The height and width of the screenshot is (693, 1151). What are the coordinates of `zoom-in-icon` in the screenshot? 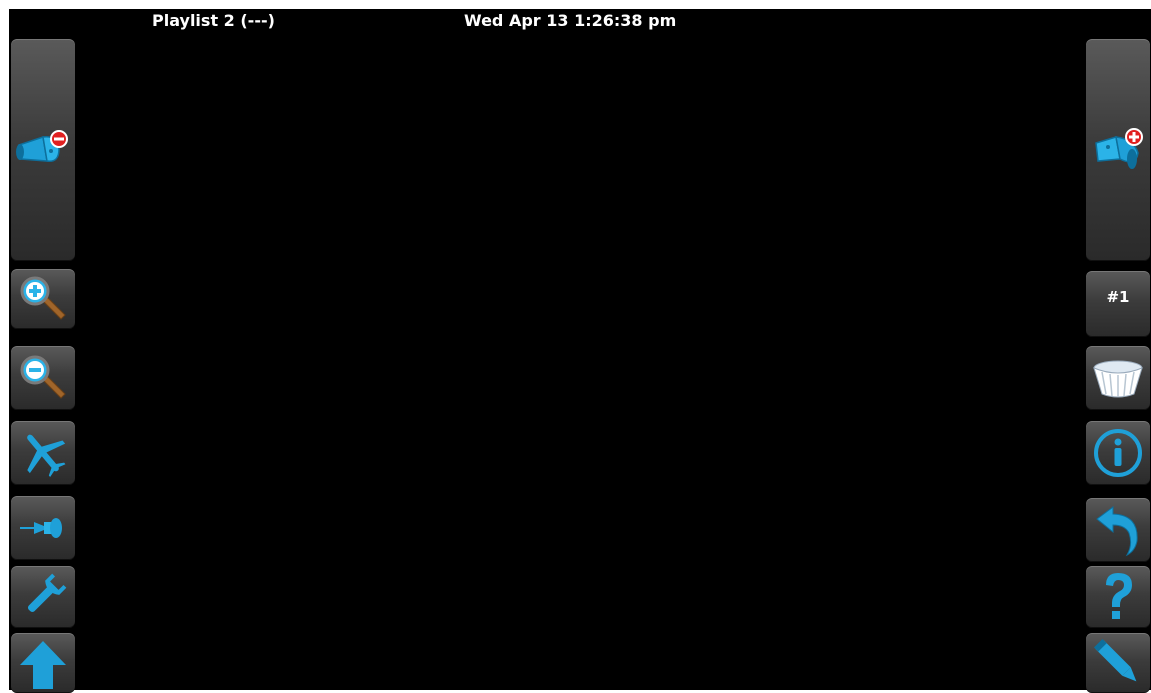 It's located at (43, 299).